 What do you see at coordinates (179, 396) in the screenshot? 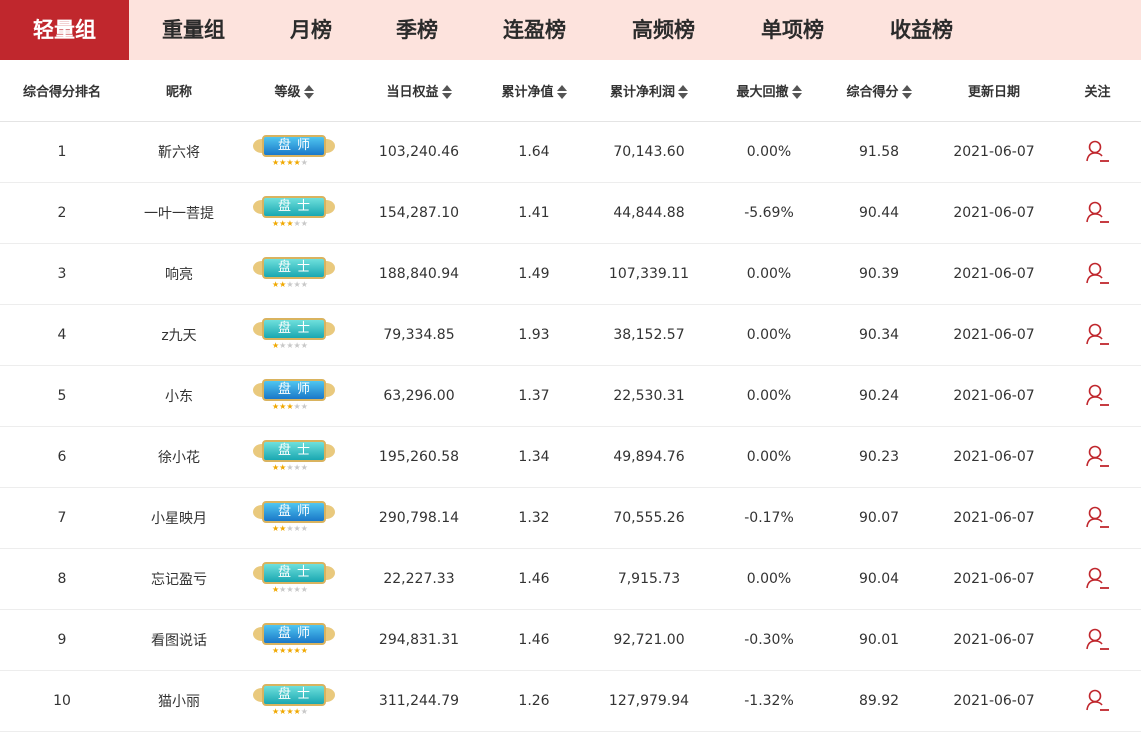
I see `nickname-cell: 小东` at bounding box center [179, 396].